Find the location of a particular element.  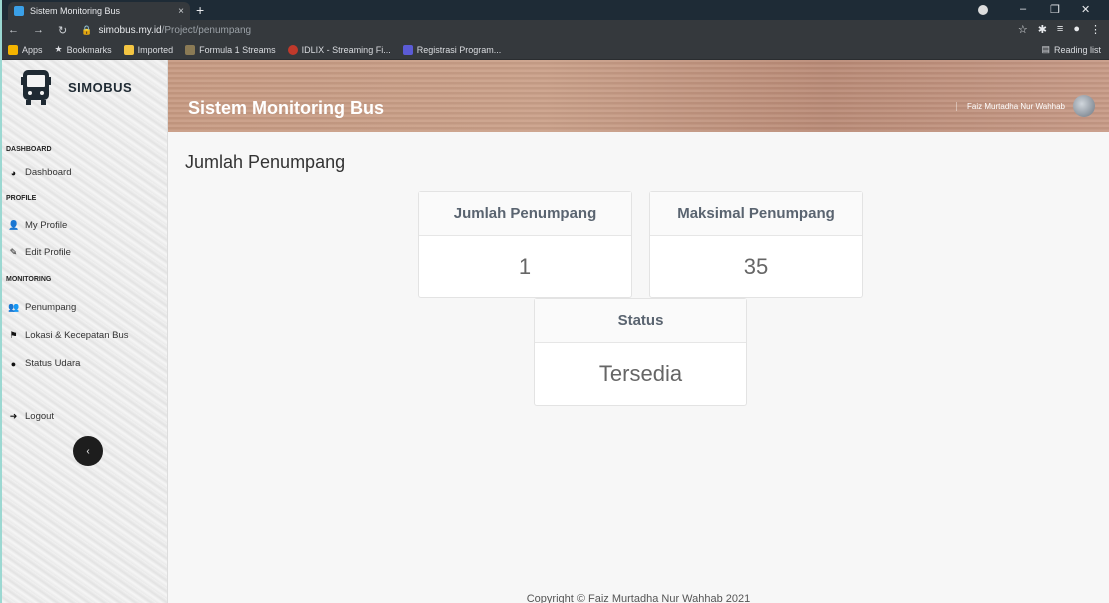

tab-title: Sistem Monitoring Bus is located at coordinates (75, 11).